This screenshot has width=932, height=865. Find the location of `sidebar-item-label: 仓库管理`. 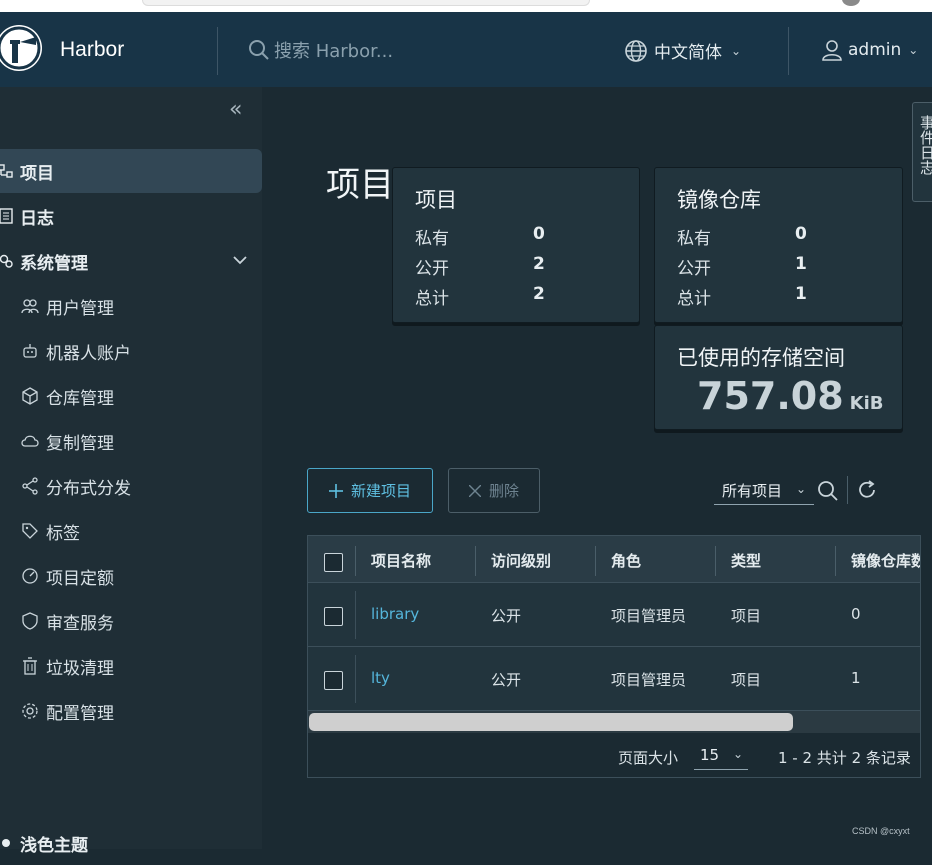

sidebar-item-label: 仓库管理 is located at coordinates (80, 398).